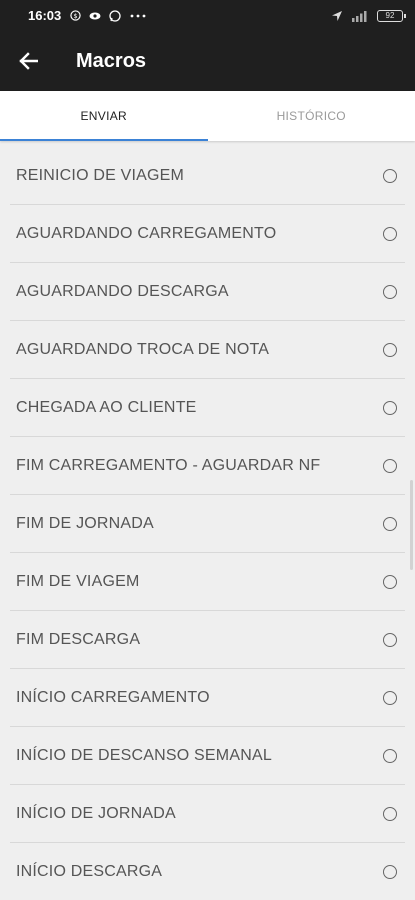 The height and width of the screenshot is (900, 415). What do you see at coordinates (111, 60) in the screenshot?
I see `page-title: Macros` at bounding box center [111, 60].